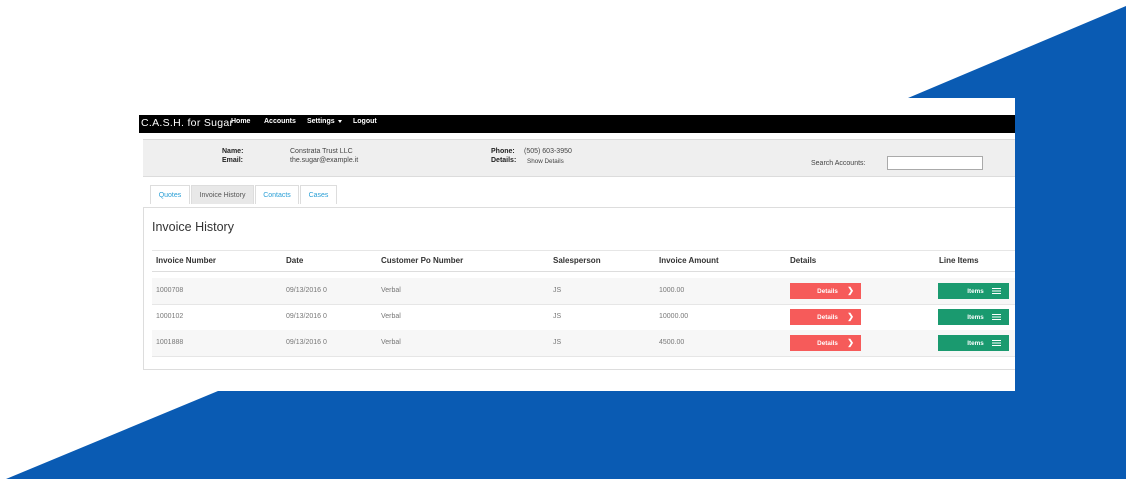  I want to click on nav-logout: Logout, so click(365, 121).